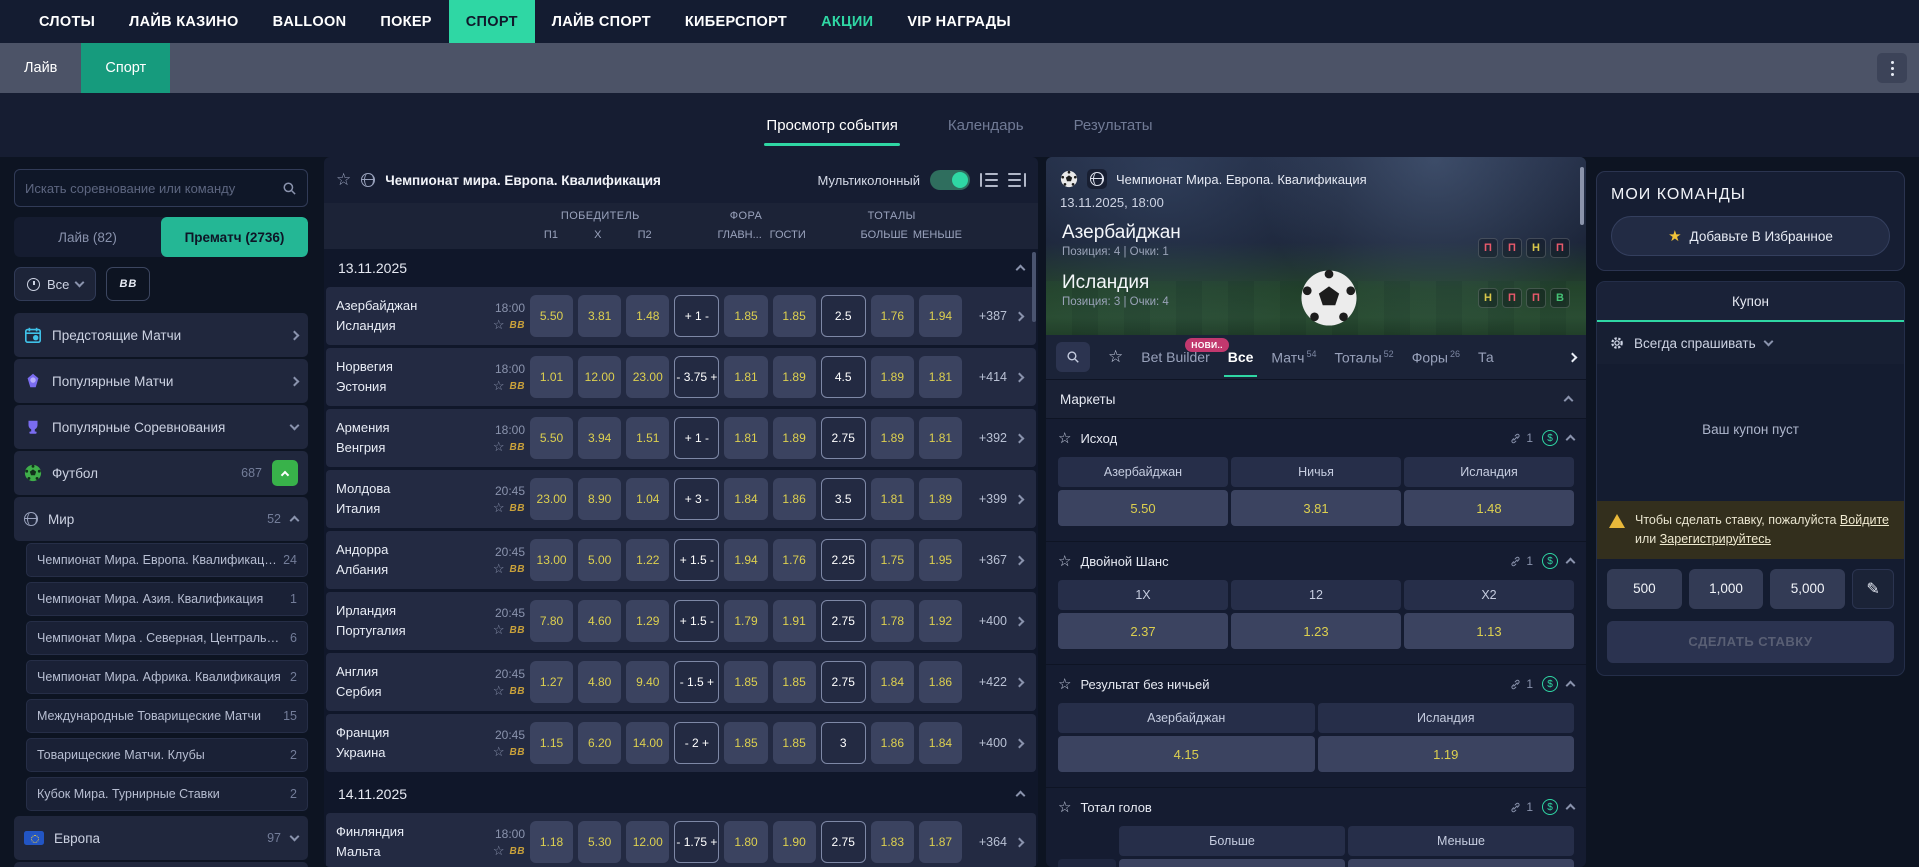 This screenshot has height=867, width=1919. What do you see at coordinates (167, 794) in the screenshot?
I see `competition-item: Кубок Мира. Турнирные Ставки 2` at bounding box center [167, 794].